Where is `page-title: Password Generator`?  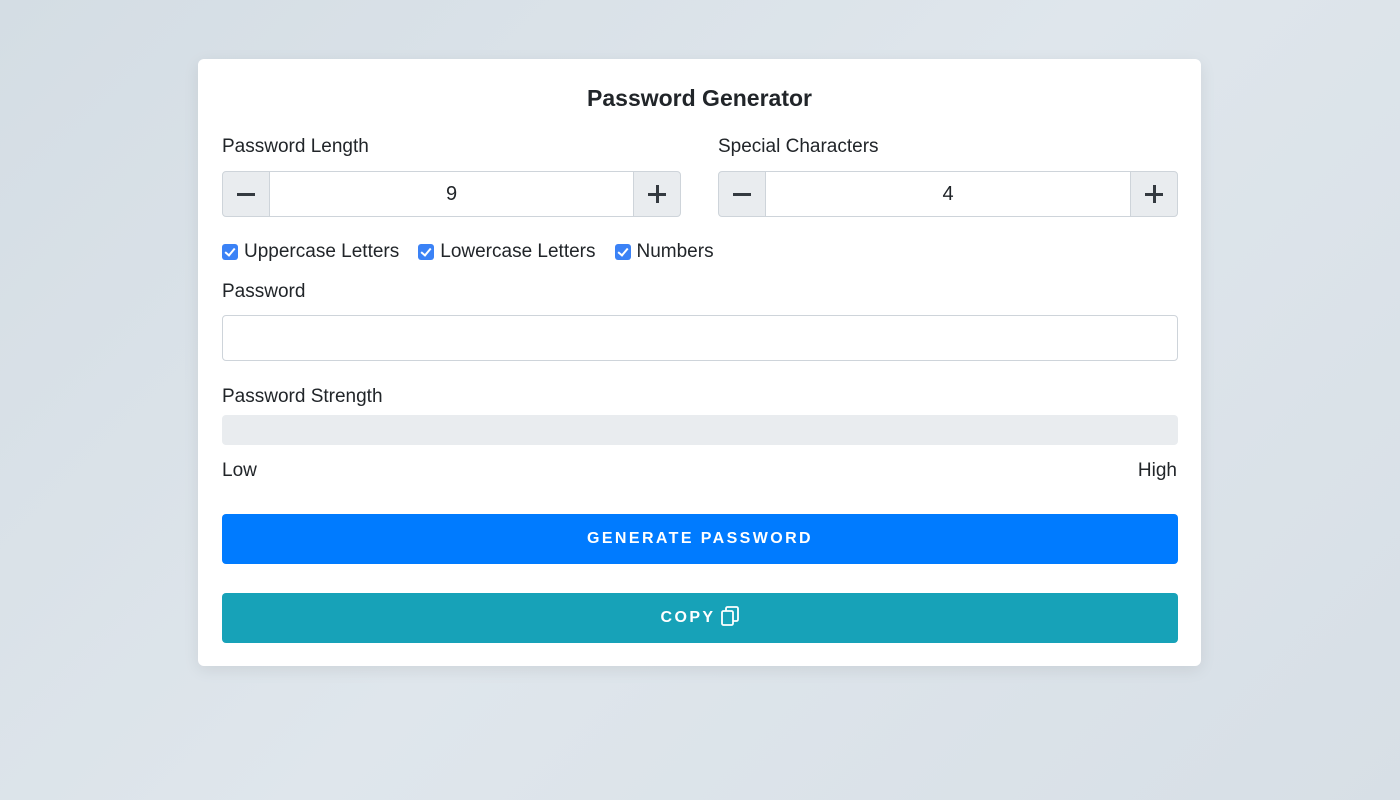
page-title: Password Generator is located at coordinates (699, 98).